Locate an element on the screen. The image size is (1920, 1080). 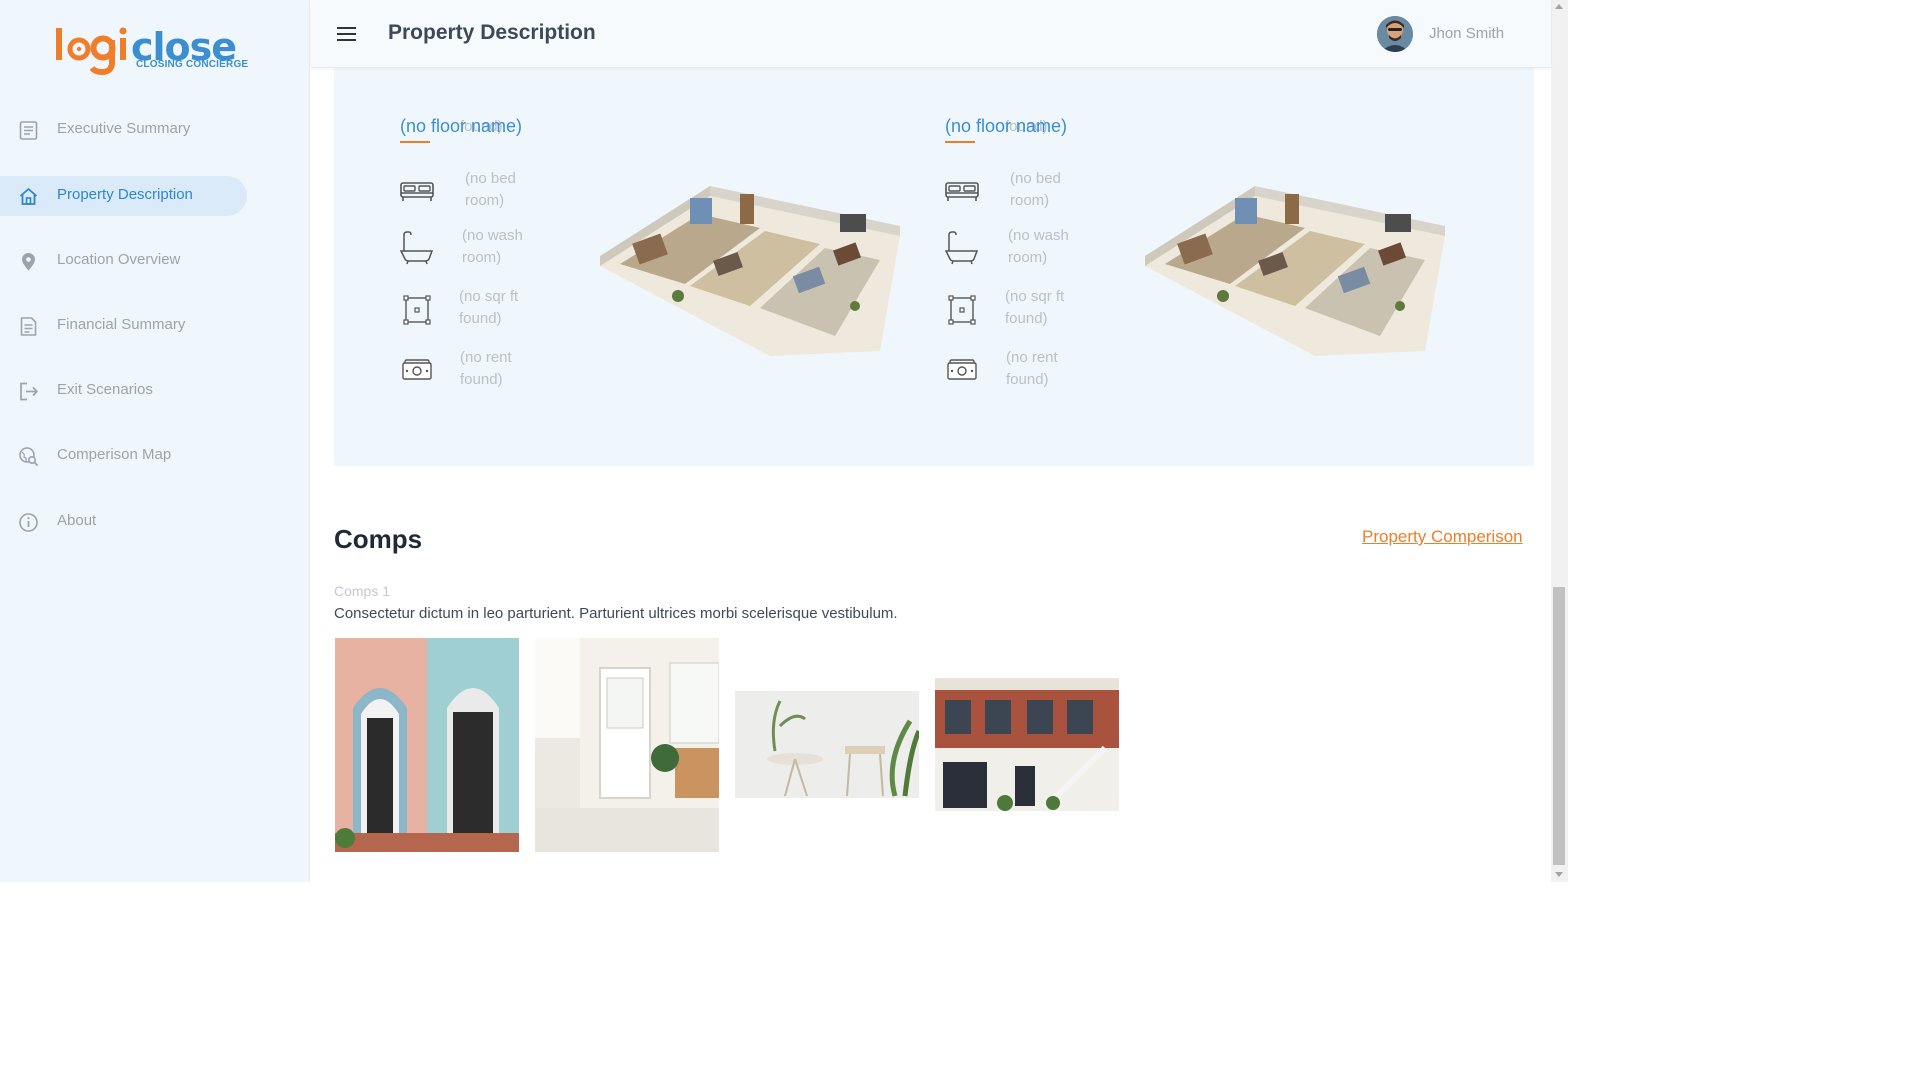
sidebar-item-label: Property Description is located at coordinates (125, 194).